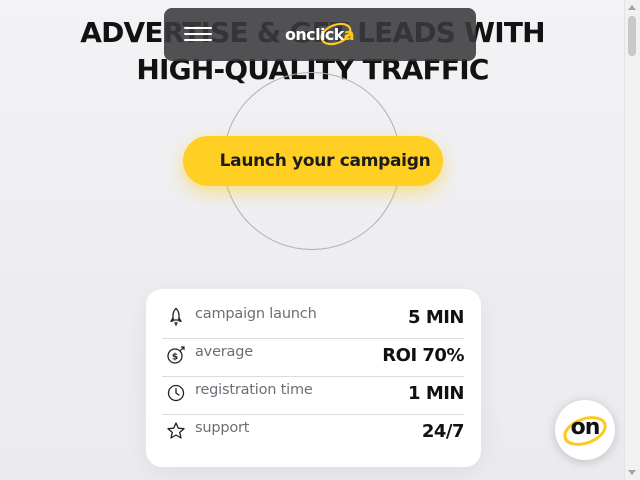 The height and width of the screenshot is (480, 640). What do you see at coordinates (313, 433) in the screenshot?
I see `stat-row-support: support 24/7` at bounding box center [313, 433].